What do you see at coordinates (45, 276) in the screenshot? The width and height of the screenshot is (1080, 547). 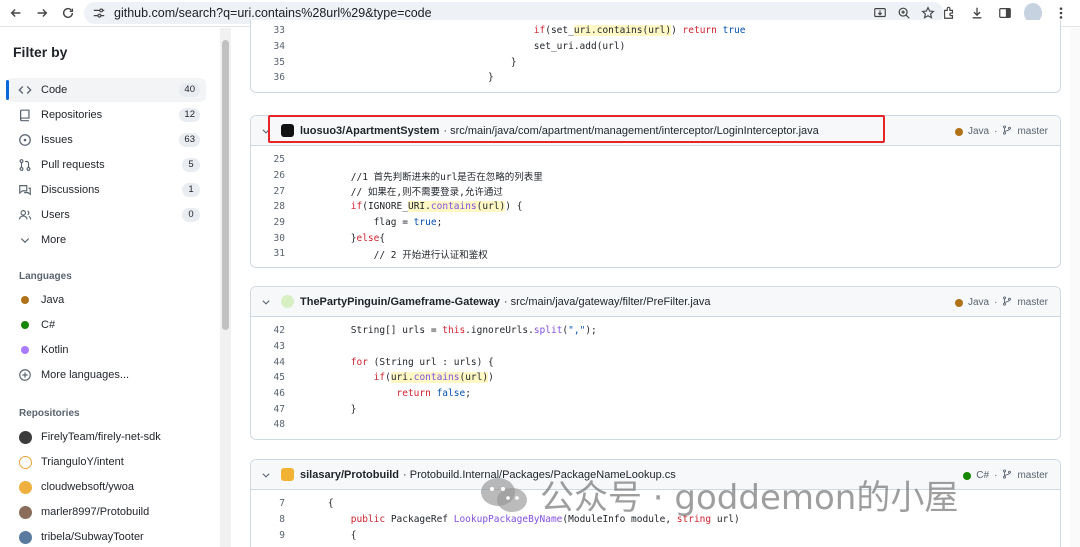 I see `languages-heading: Languages` at bounding box center [45, 276].